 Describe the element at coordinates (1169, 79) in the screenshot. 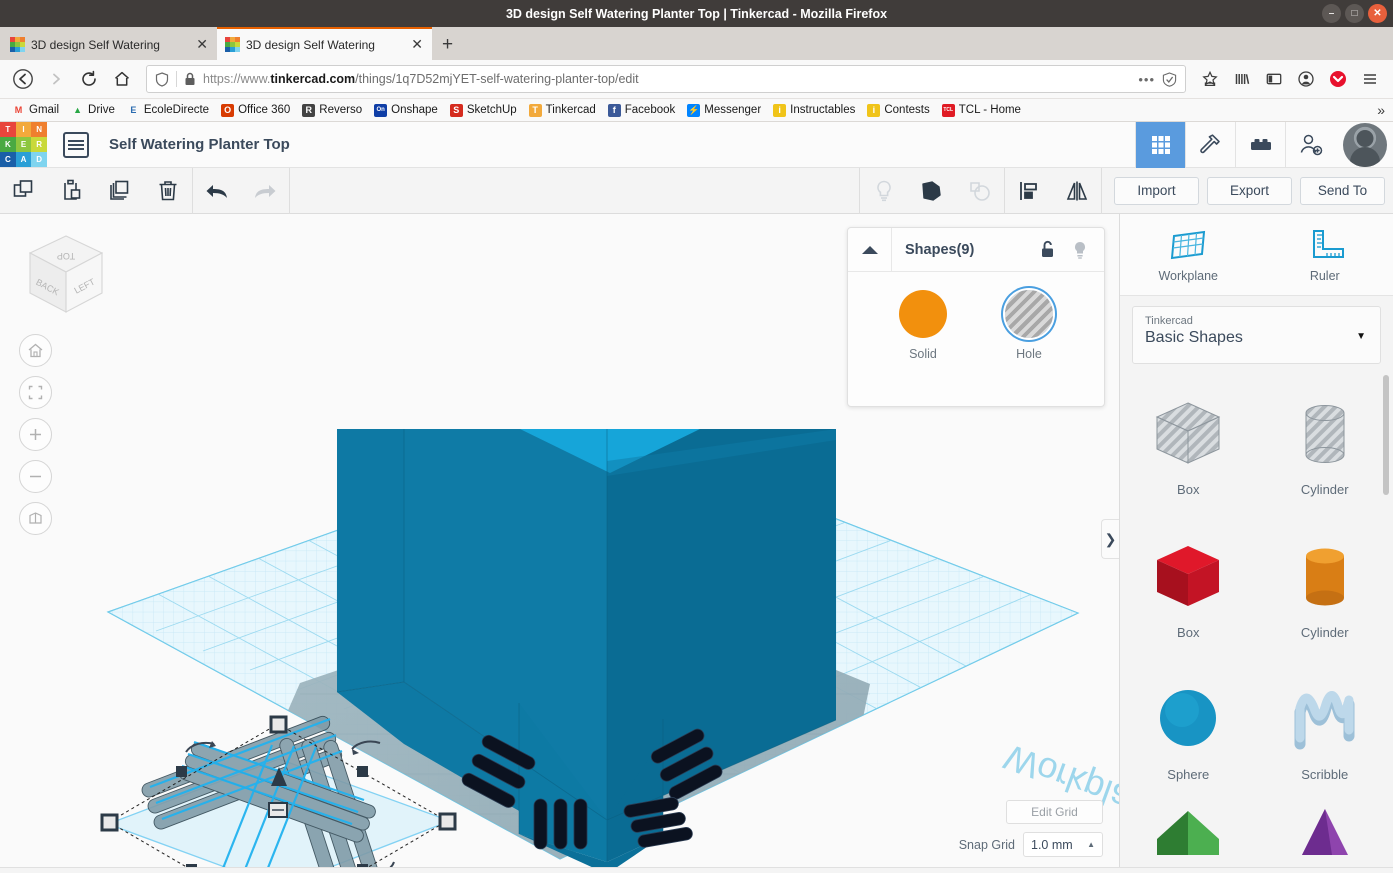

I see `reader-view-icon` at that location.